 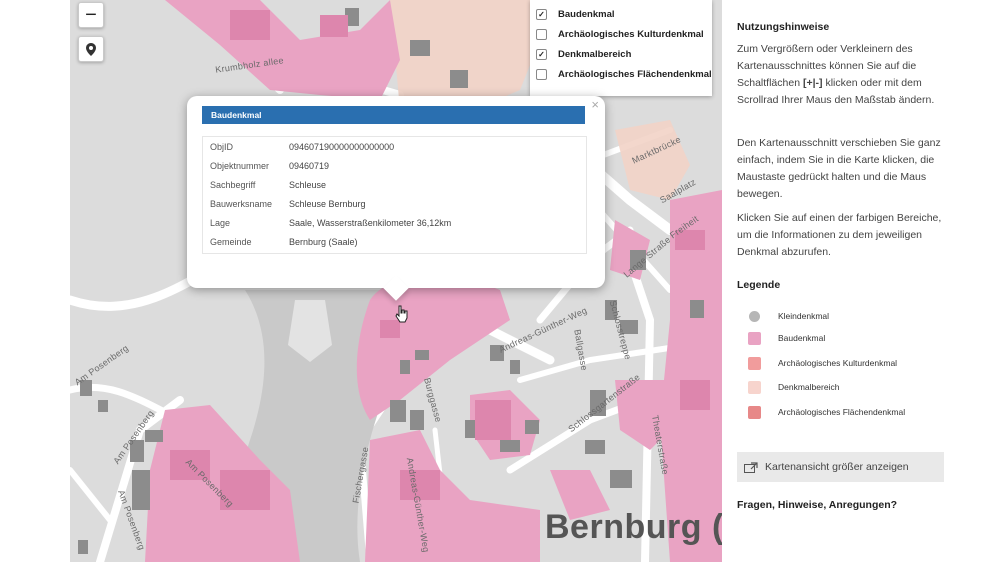 I want to click on table-row: Sachbegriff Schleuse, so click(x=394, y=184).